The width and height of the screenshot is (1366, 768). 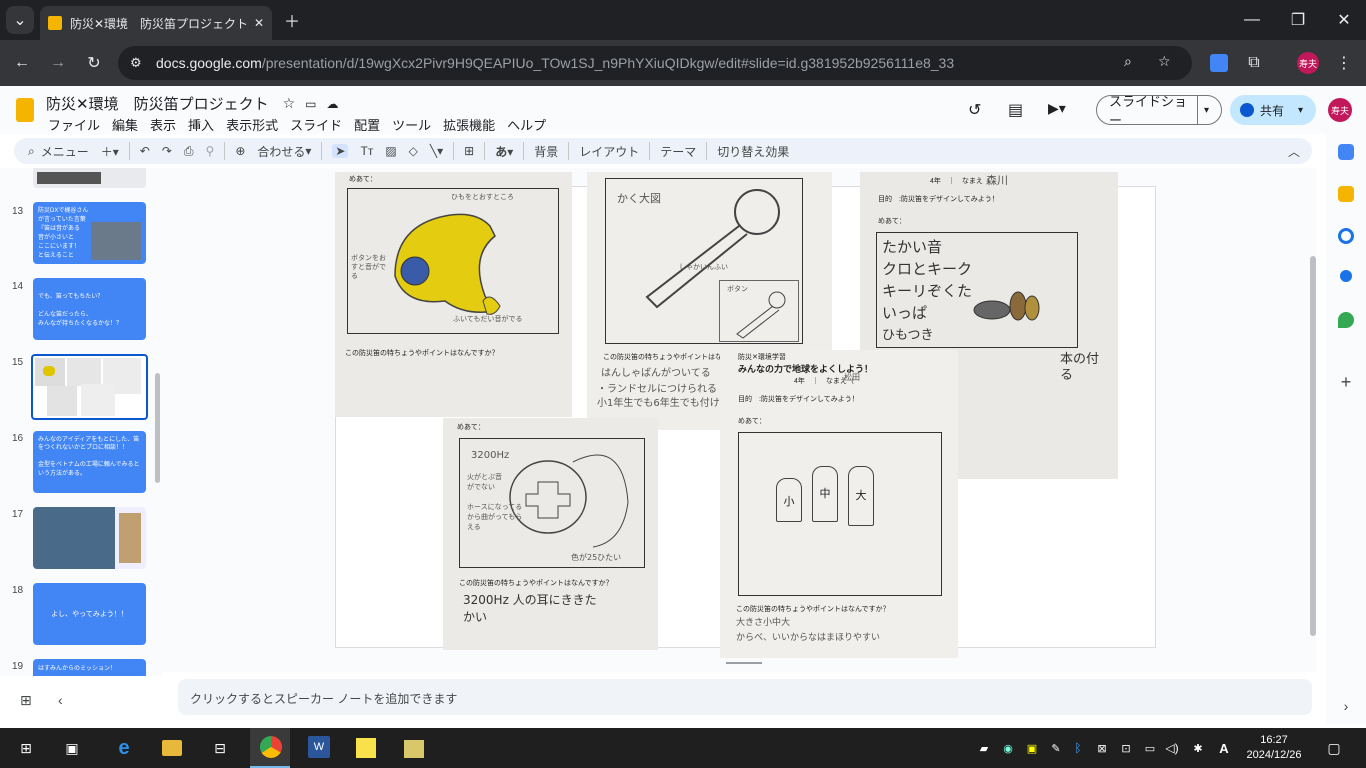 What do you see at coordinates (89, 614) in the screenshot?
I see `slide-thumbnail-18: よし、やってみよう！！` at bounding box center [89, 614].